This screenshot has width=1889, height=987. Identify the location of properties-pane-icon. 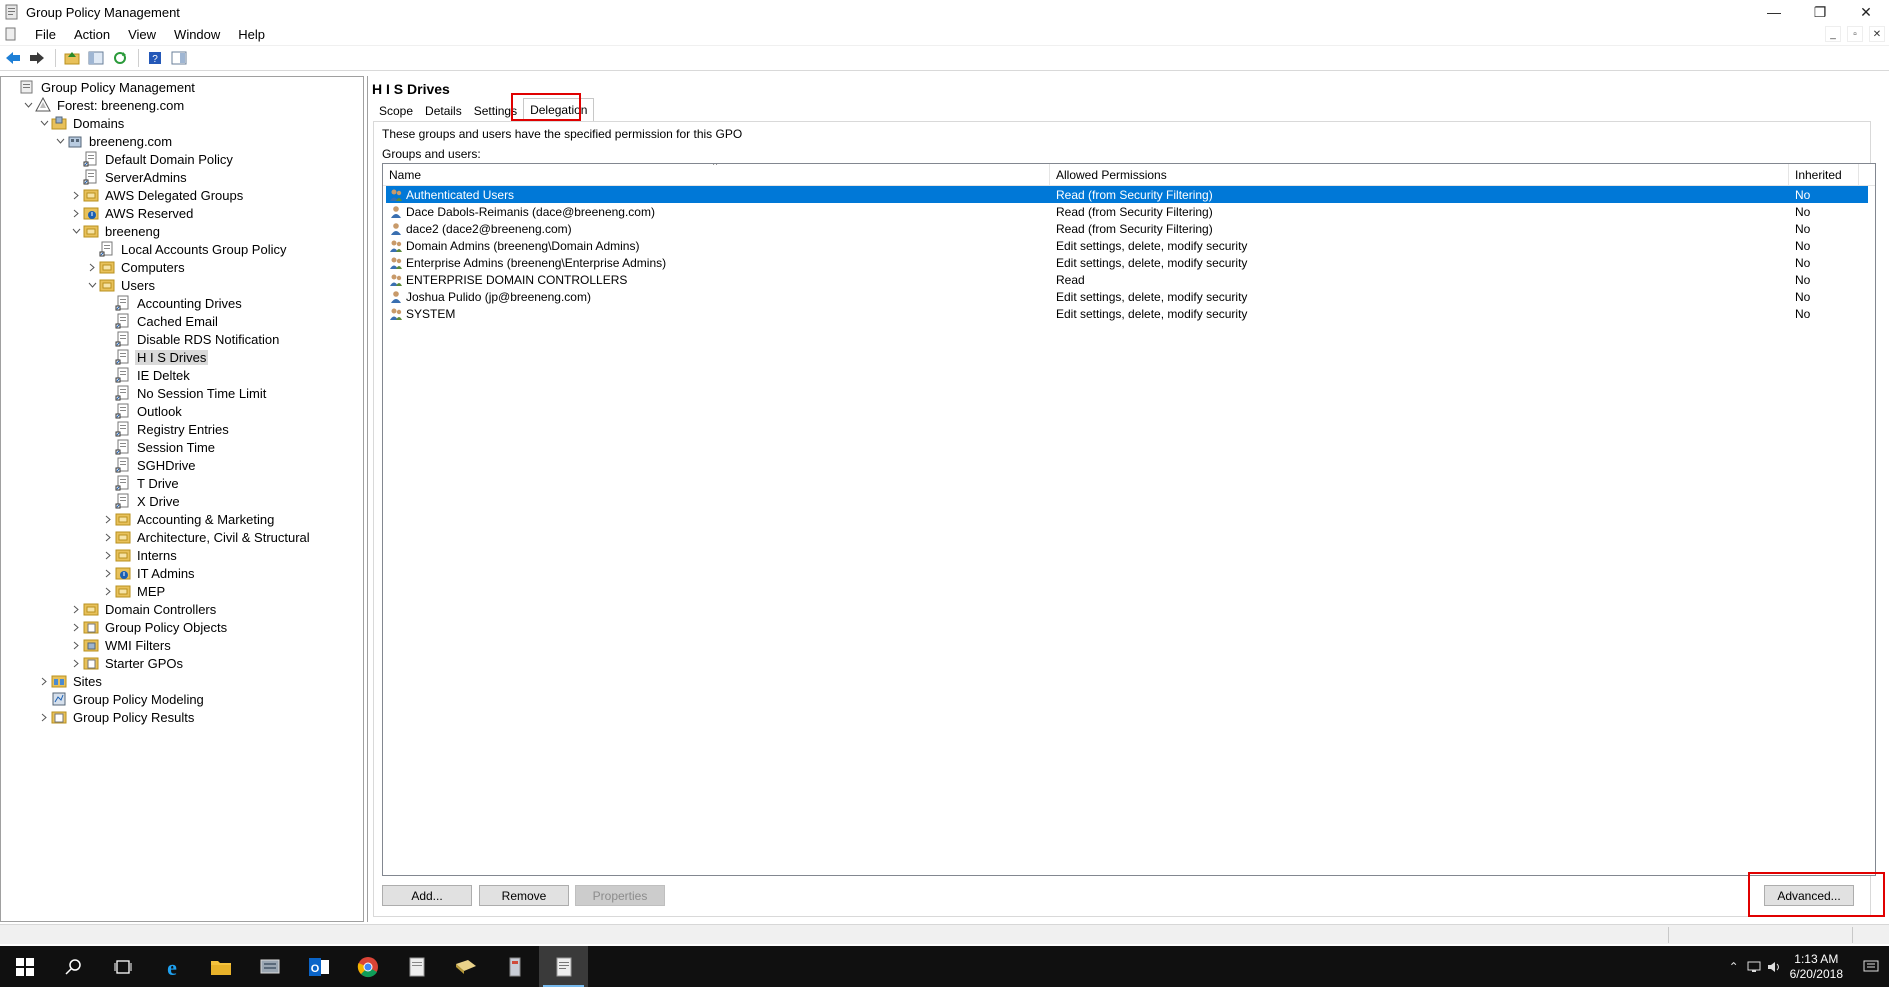
(179, 58).